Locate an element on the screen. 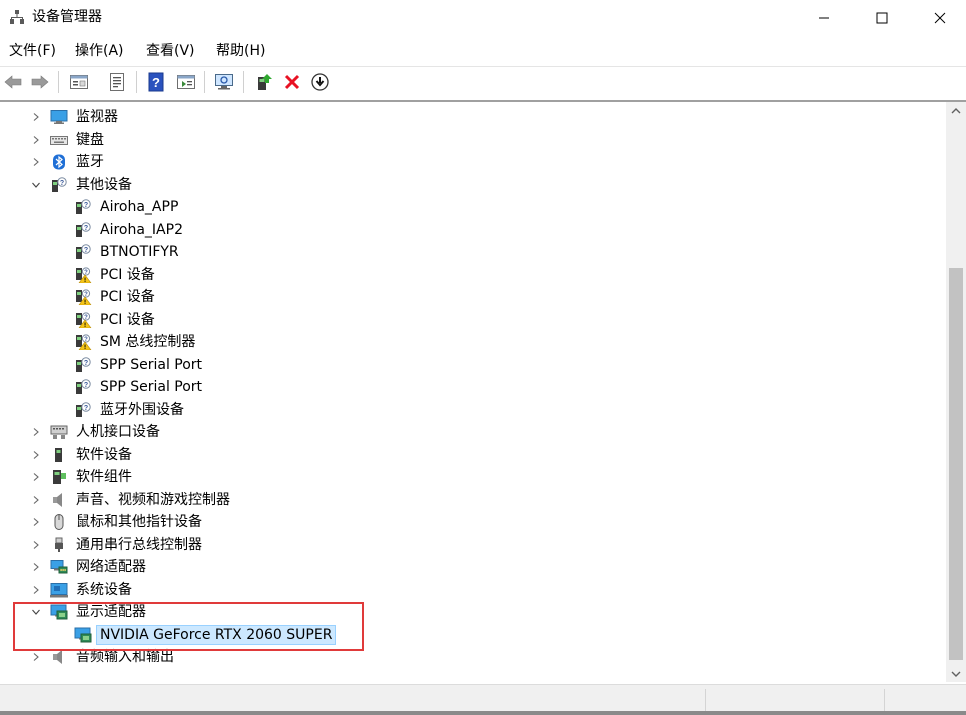 This screenshot has height=715, width=966. show-hidden-icon is located at coordinates (186, 82).